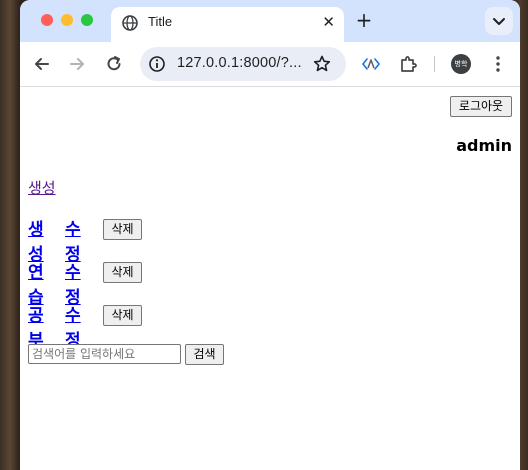 This screenshot has width=528, height=470. What do you see at coordinates (328, 22) in the screenshot?
I see `close-icon: ✕` at bounding box center [328, 22].